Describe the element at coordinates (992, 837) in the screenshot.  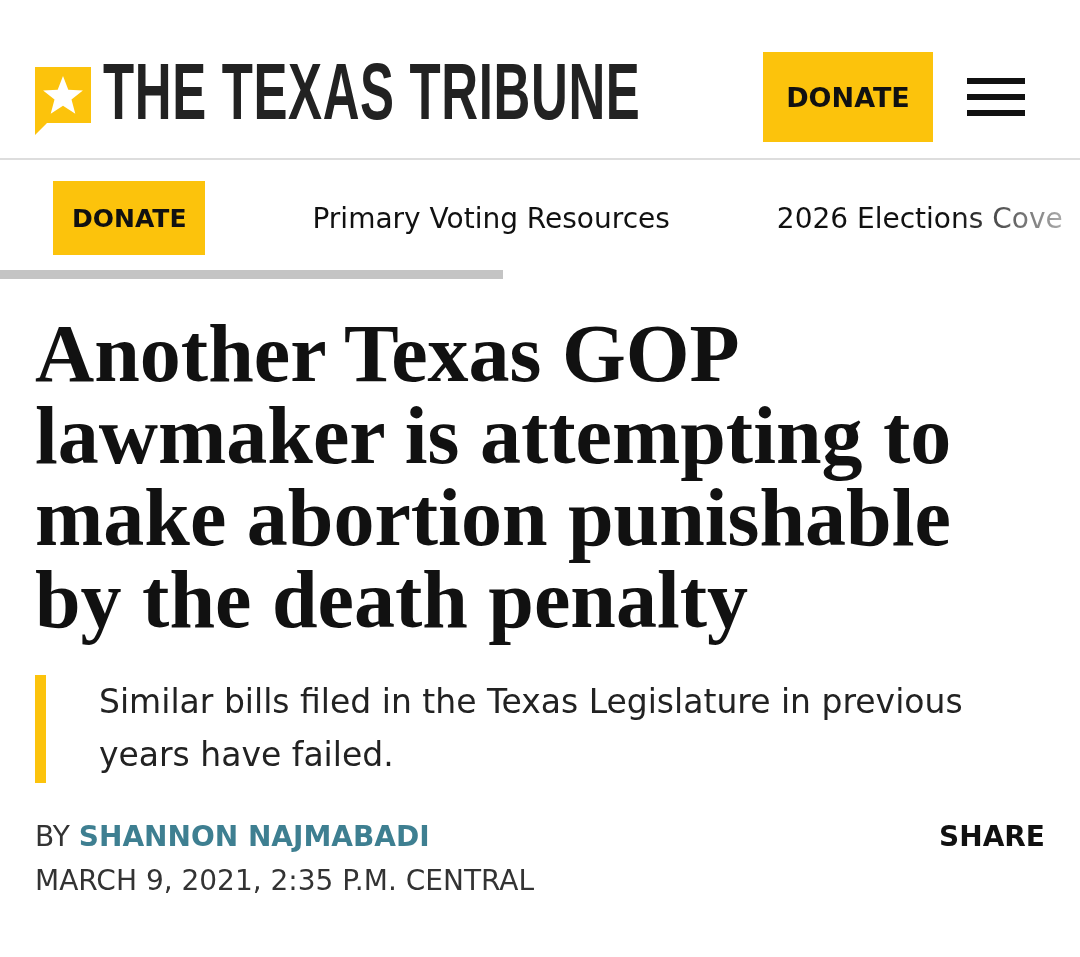
I see `share-button: SHARE` at that location.